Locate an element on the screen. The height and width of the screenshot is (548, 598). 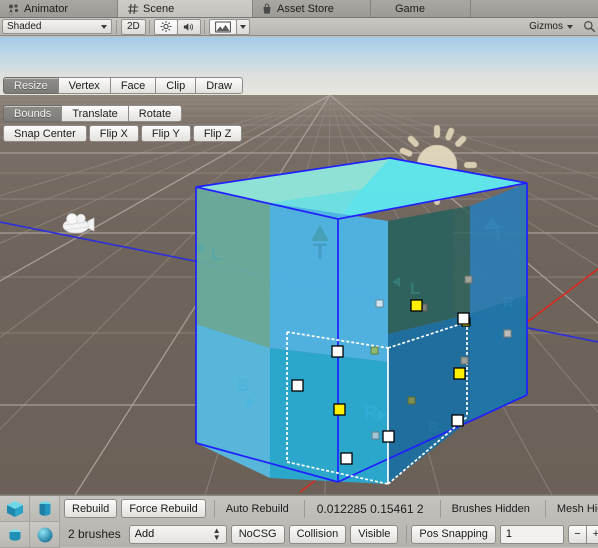
brush-shape-cylinder is located at coordinates (15, 535).